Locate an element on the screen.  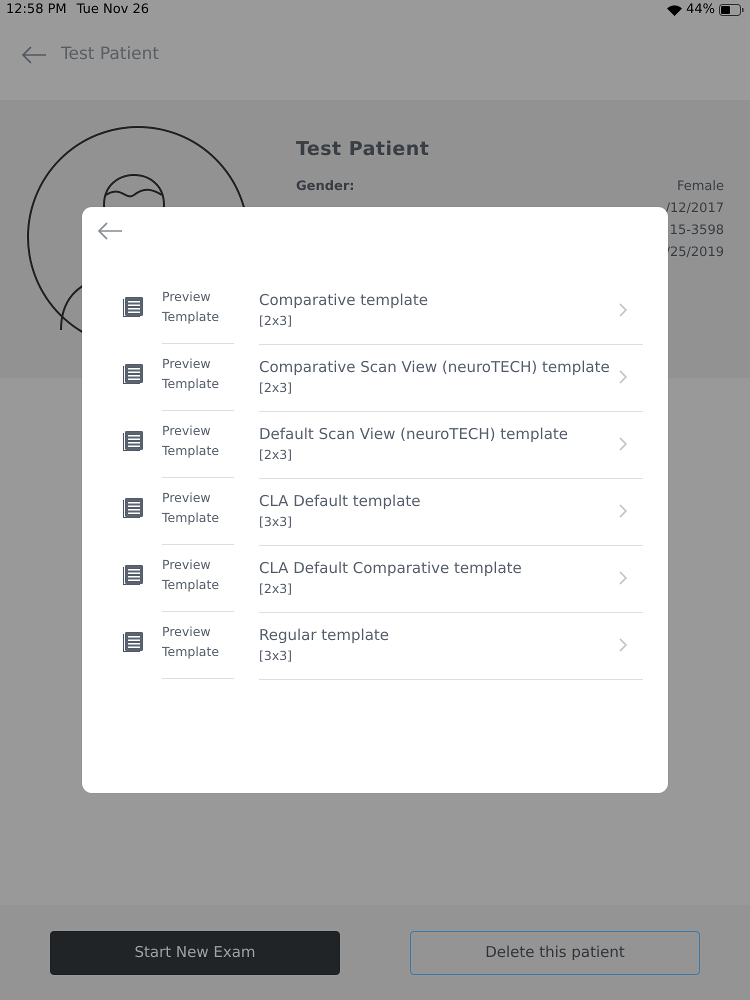
field-value: /12/2017 is located at coordinates (695, 209).